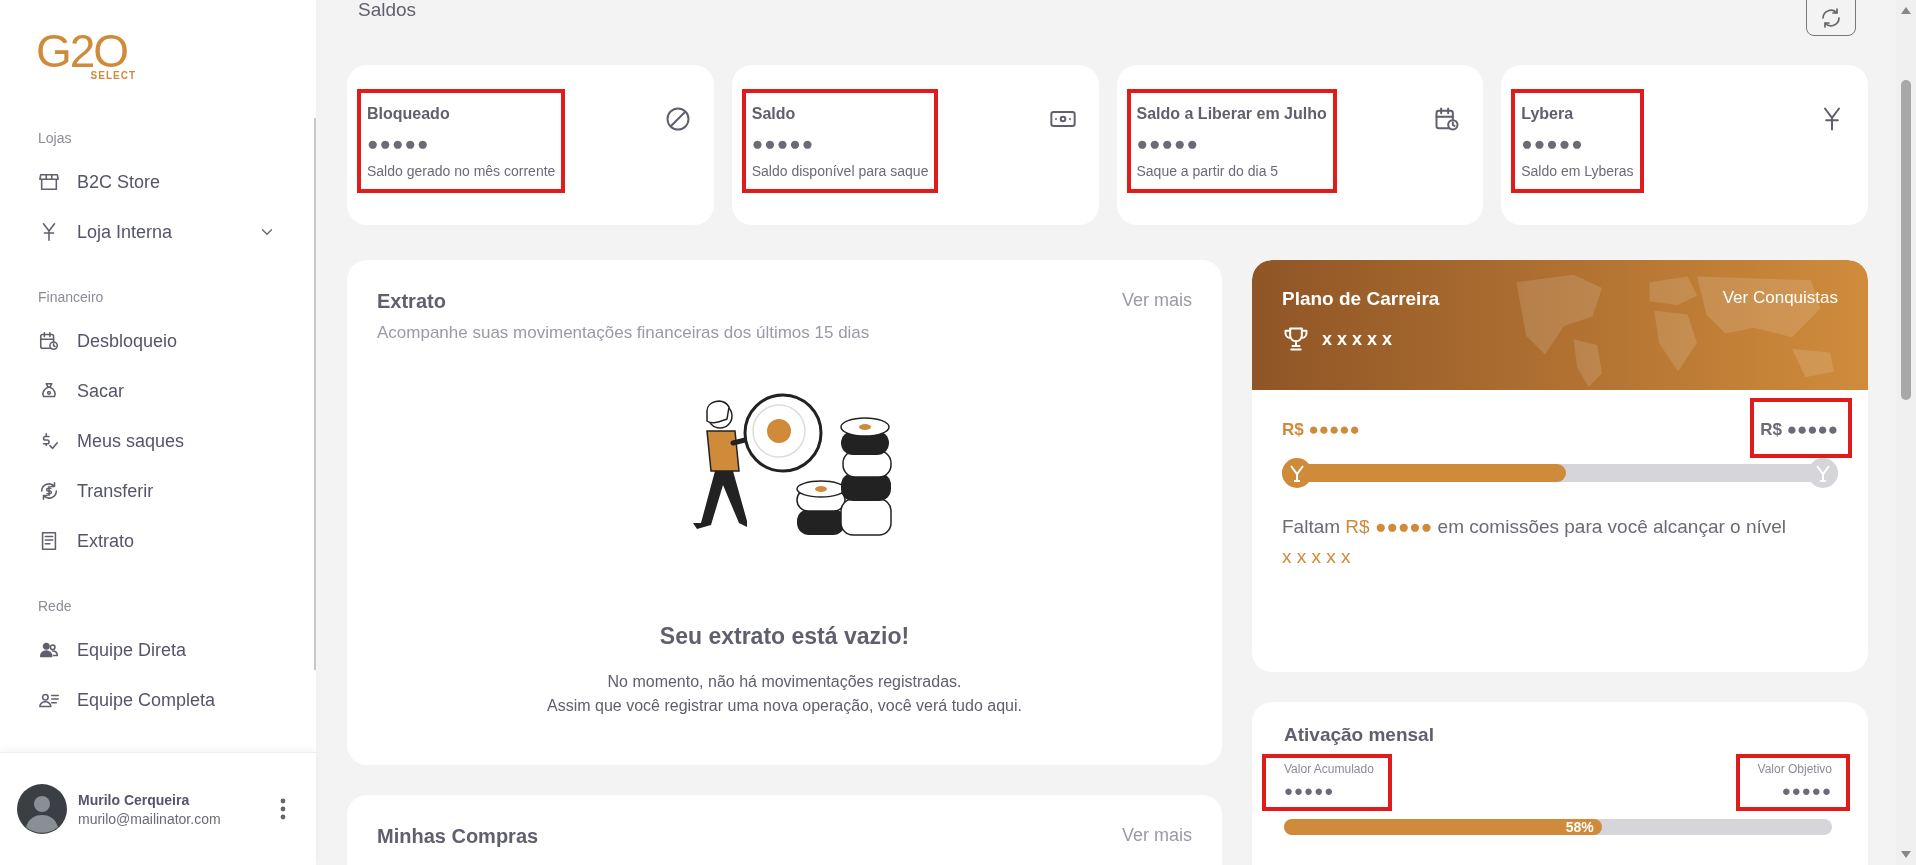 The image size is (1916, 865). Describe the element at coordinates (283, 809) in the screenshot. I see `more-icon` at that location.